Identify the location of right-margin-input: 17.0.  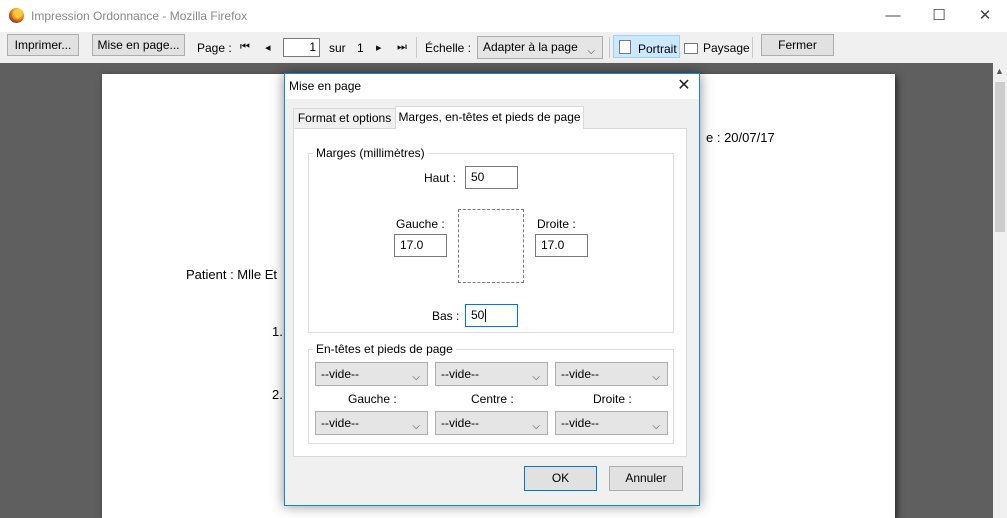
(561, 245).